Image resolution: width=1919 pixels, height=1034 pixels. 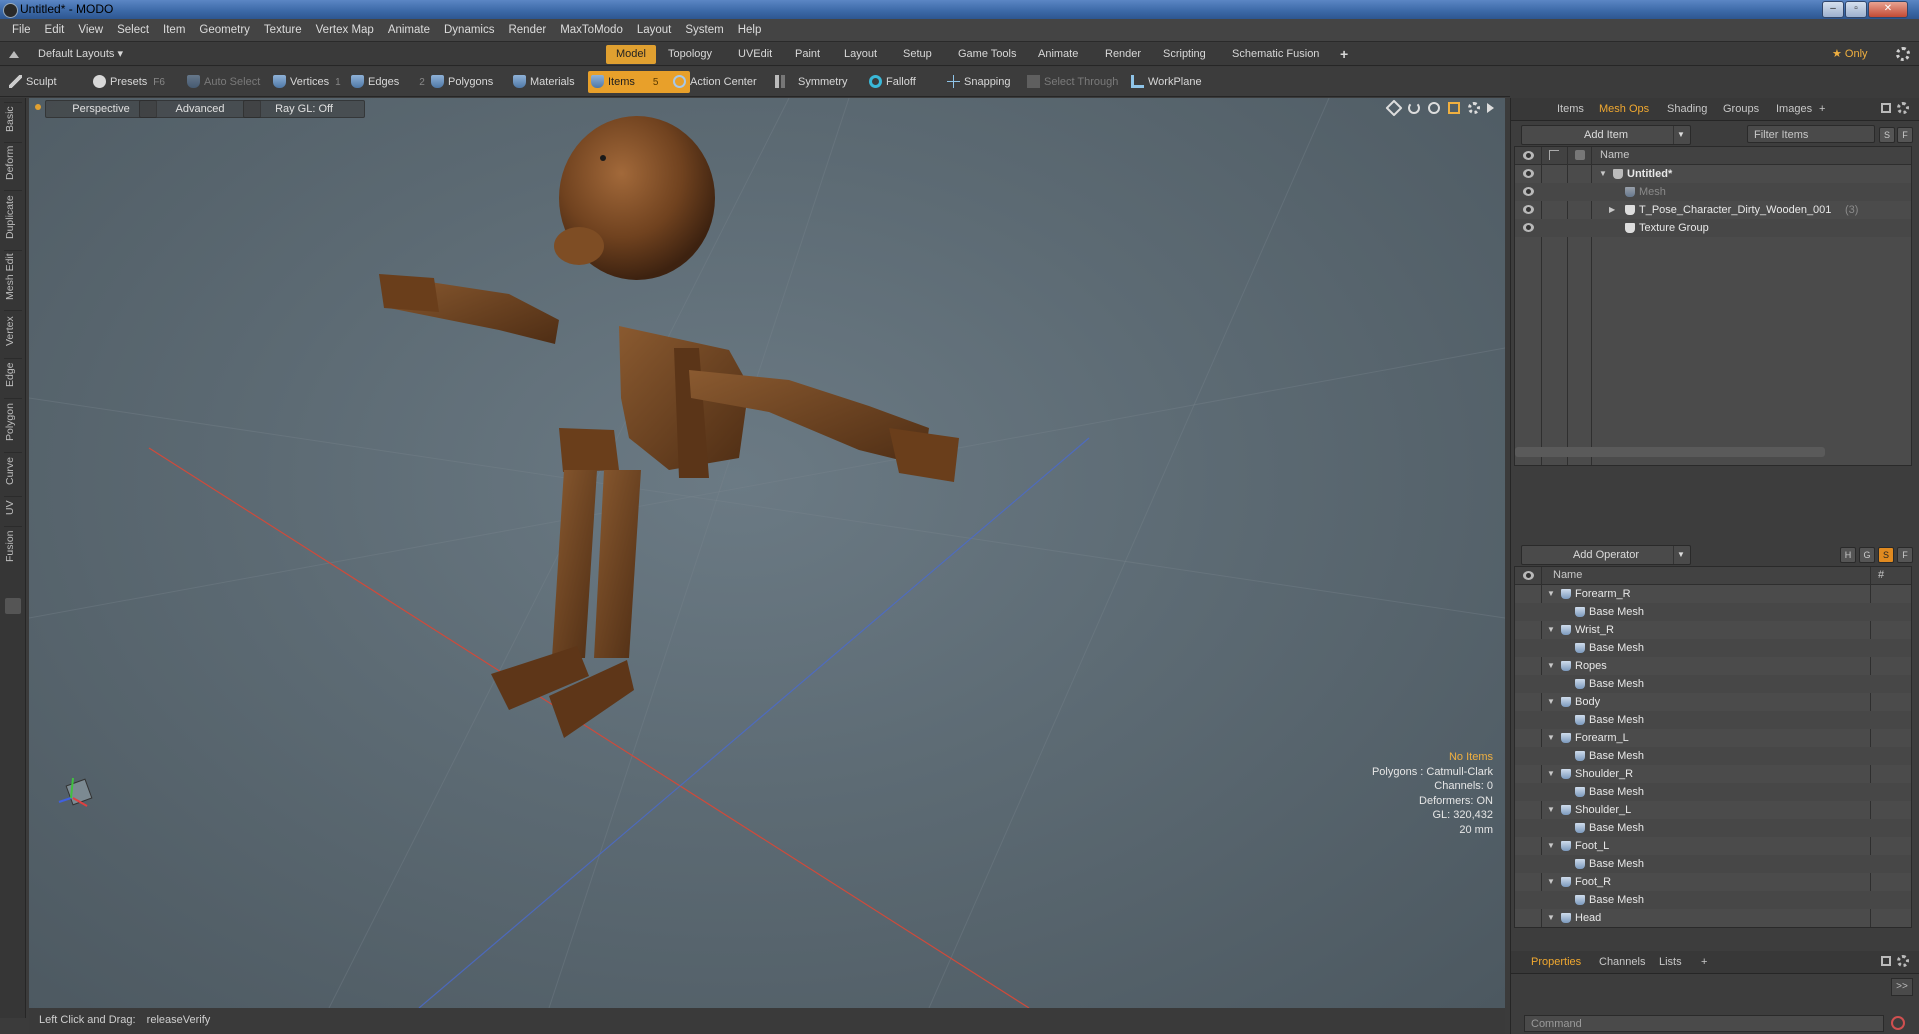 What do you see at coordinates (1713, 174) in the screenshot?
I see `item-row-untitled: ▼ Untitled*` at bounding box center [1713, 174].